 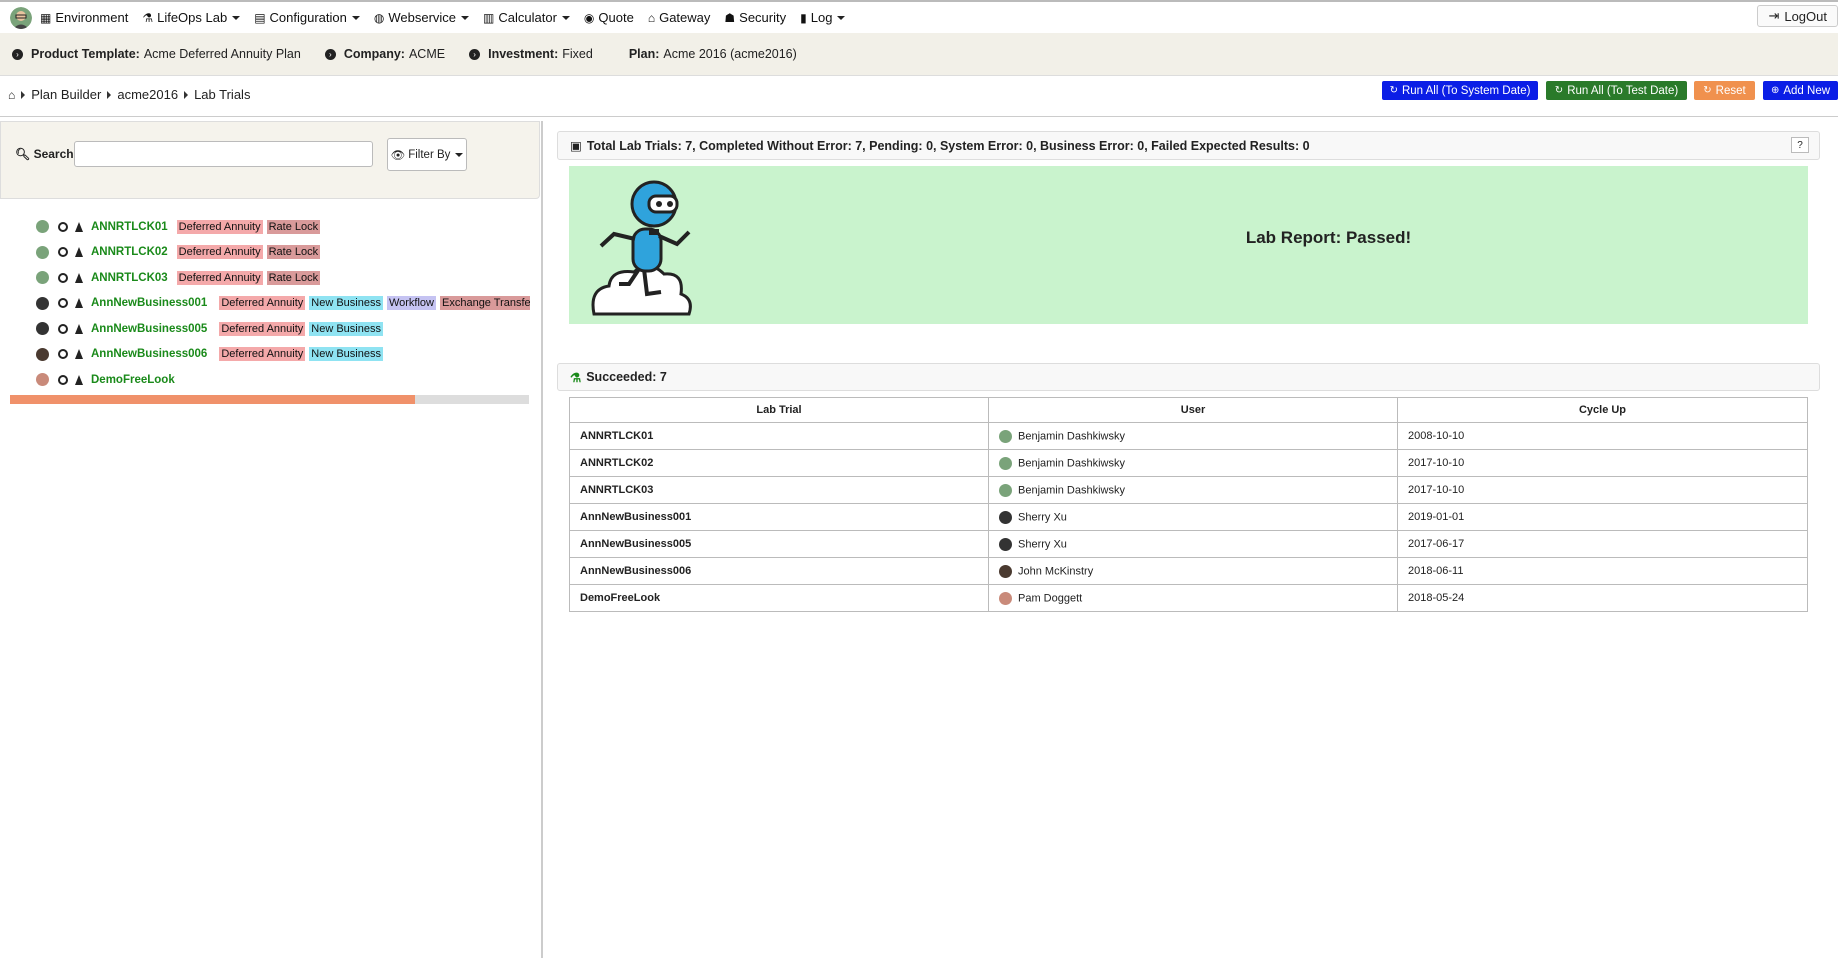 What do you see at coordinates (149, 329) in the screenshot?
I see `trial-name-link: AnnNewBusiness005` at bounding box center [149, 329].